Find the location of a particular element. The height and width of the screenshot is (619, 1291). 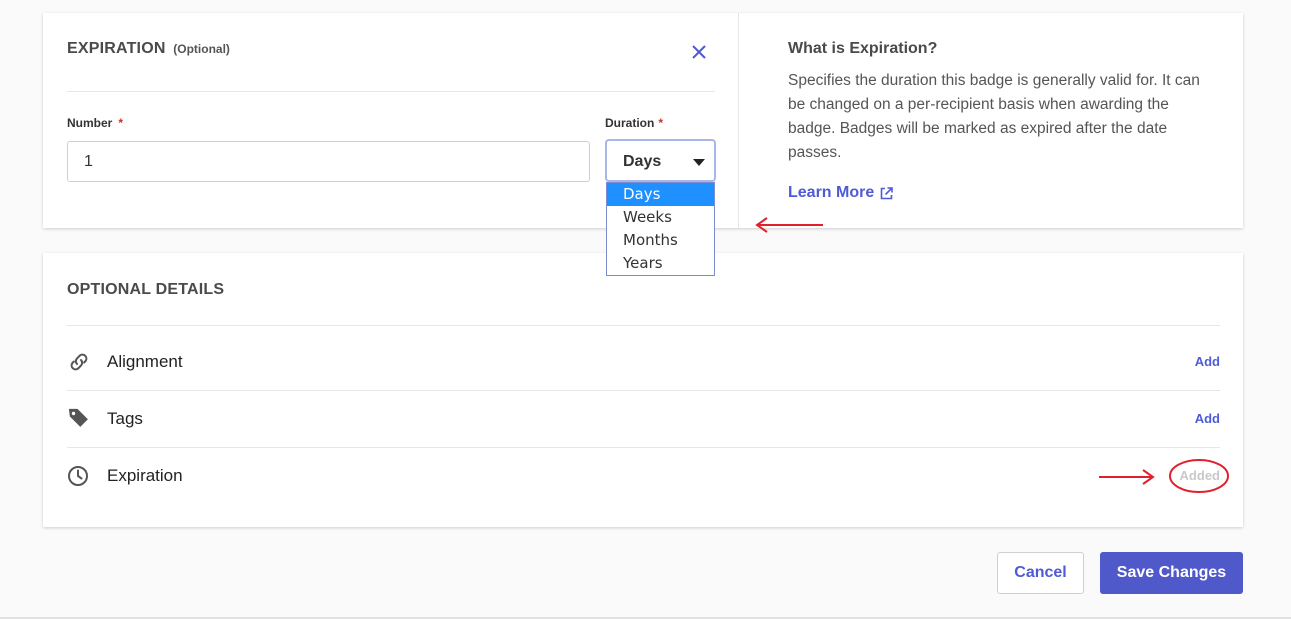

add-tags-button: Add is located at coordinates (1207, 418).